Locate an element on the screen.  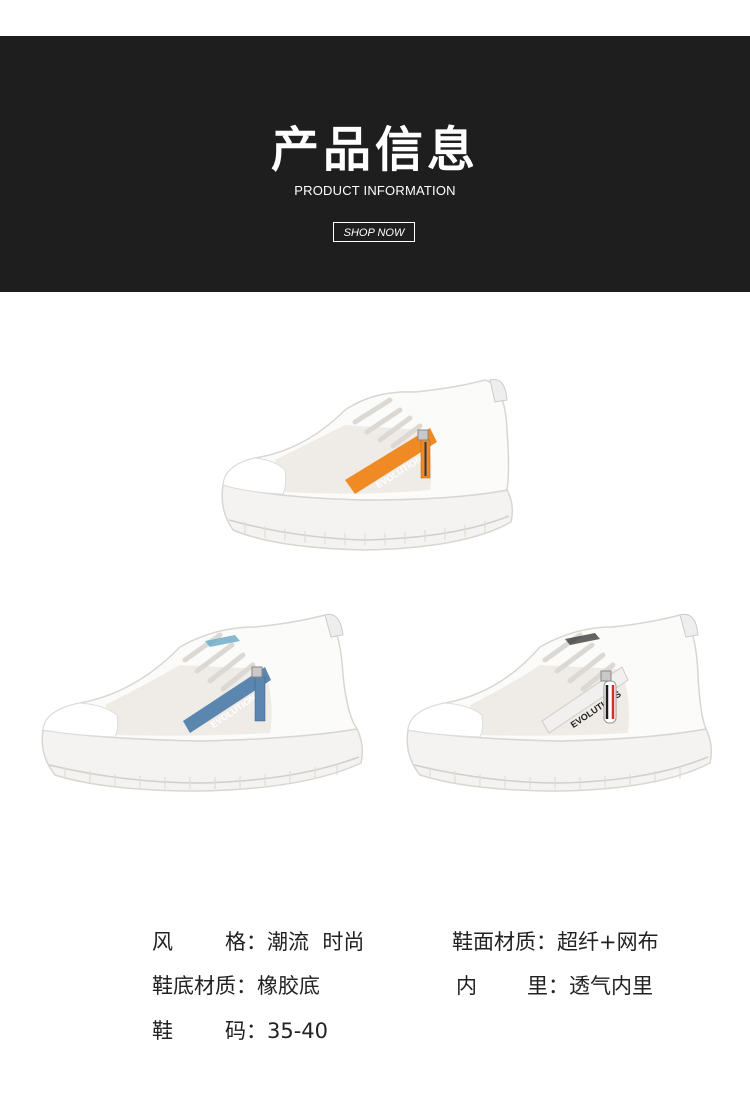
sneaker-white-icon: EVOLUTIONS is located at coordinates (559, 702).